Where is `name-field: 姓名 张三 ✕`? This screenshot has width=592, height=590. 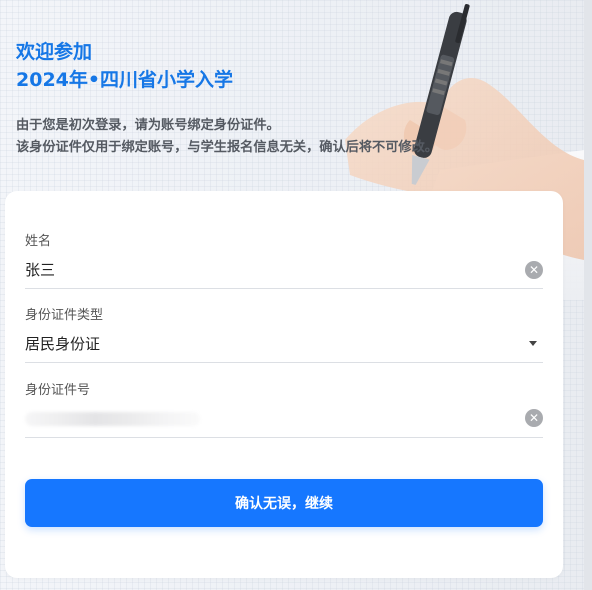
name-field: 姓名 张三 ✕ is located at coordinates (284, 261).